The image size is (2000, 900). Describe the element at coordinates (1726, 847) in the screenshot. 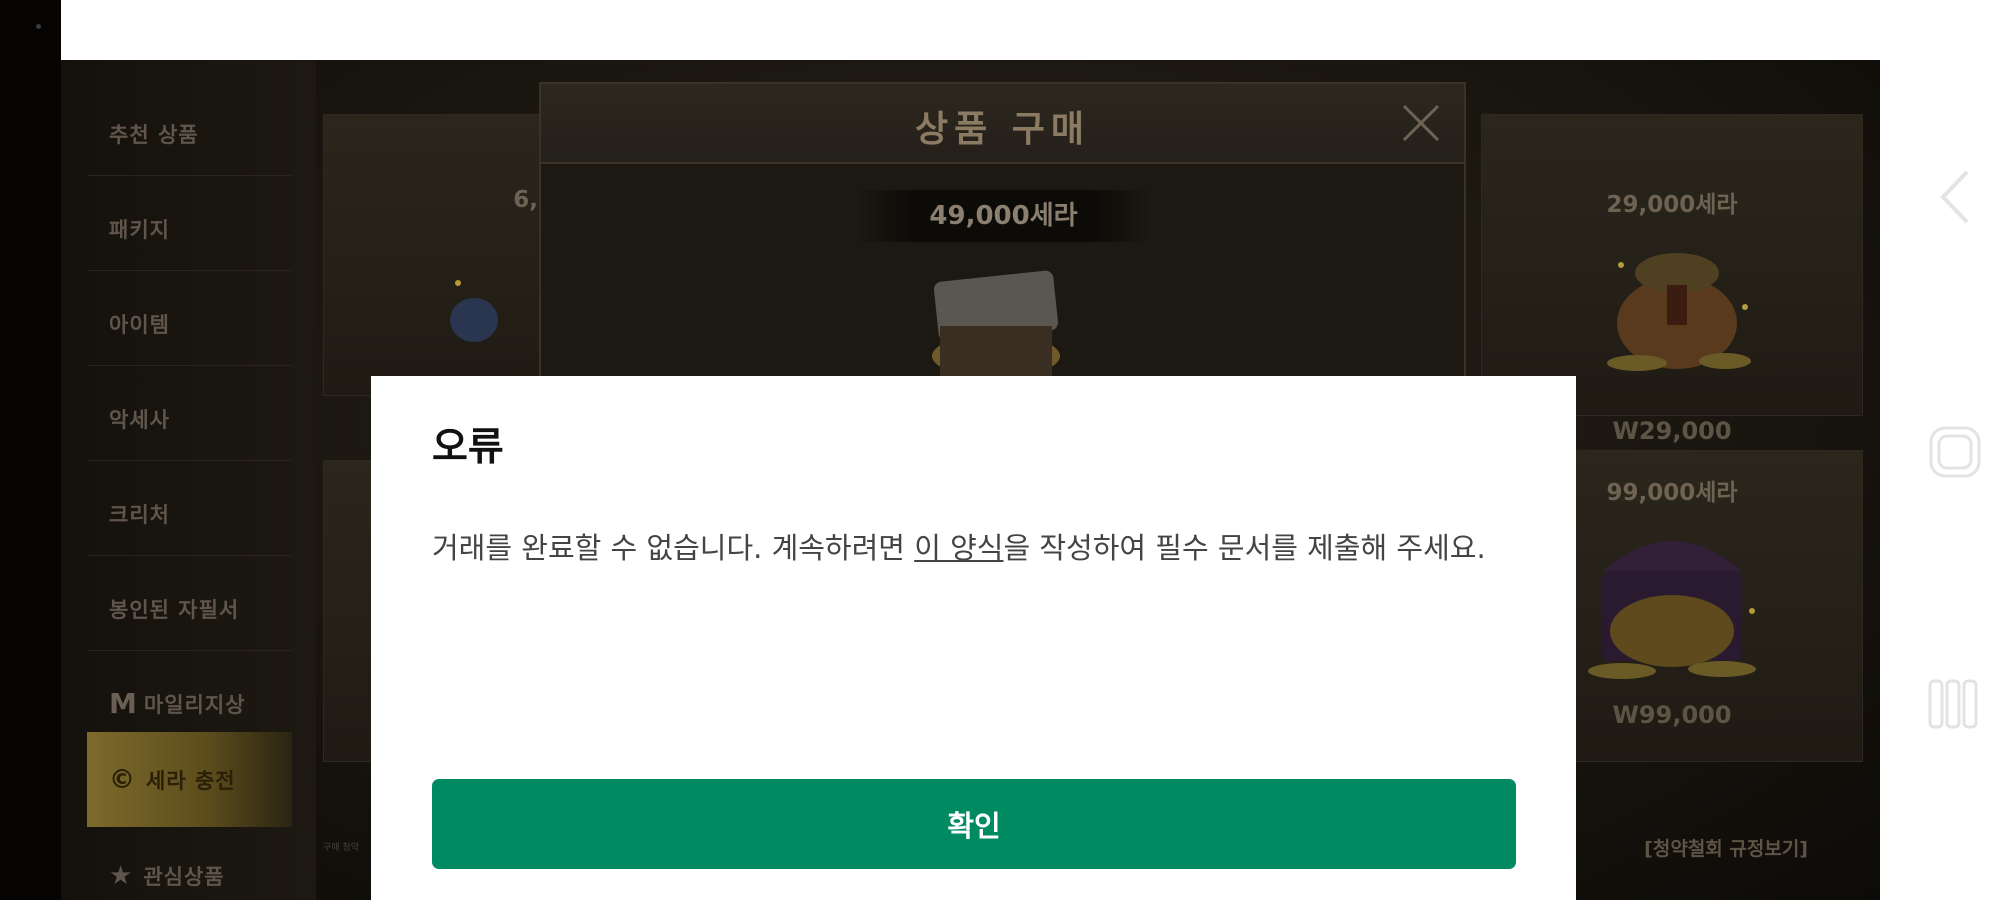

I see `refund-policy-link: [청약철회 규정보기]` at that location.